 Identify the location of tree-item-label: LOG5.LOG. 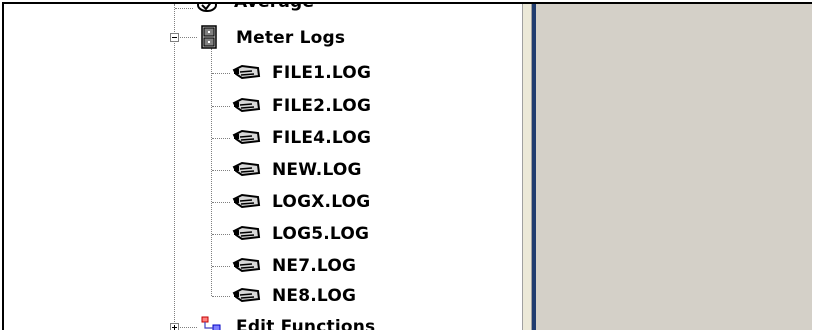
(320, 234).